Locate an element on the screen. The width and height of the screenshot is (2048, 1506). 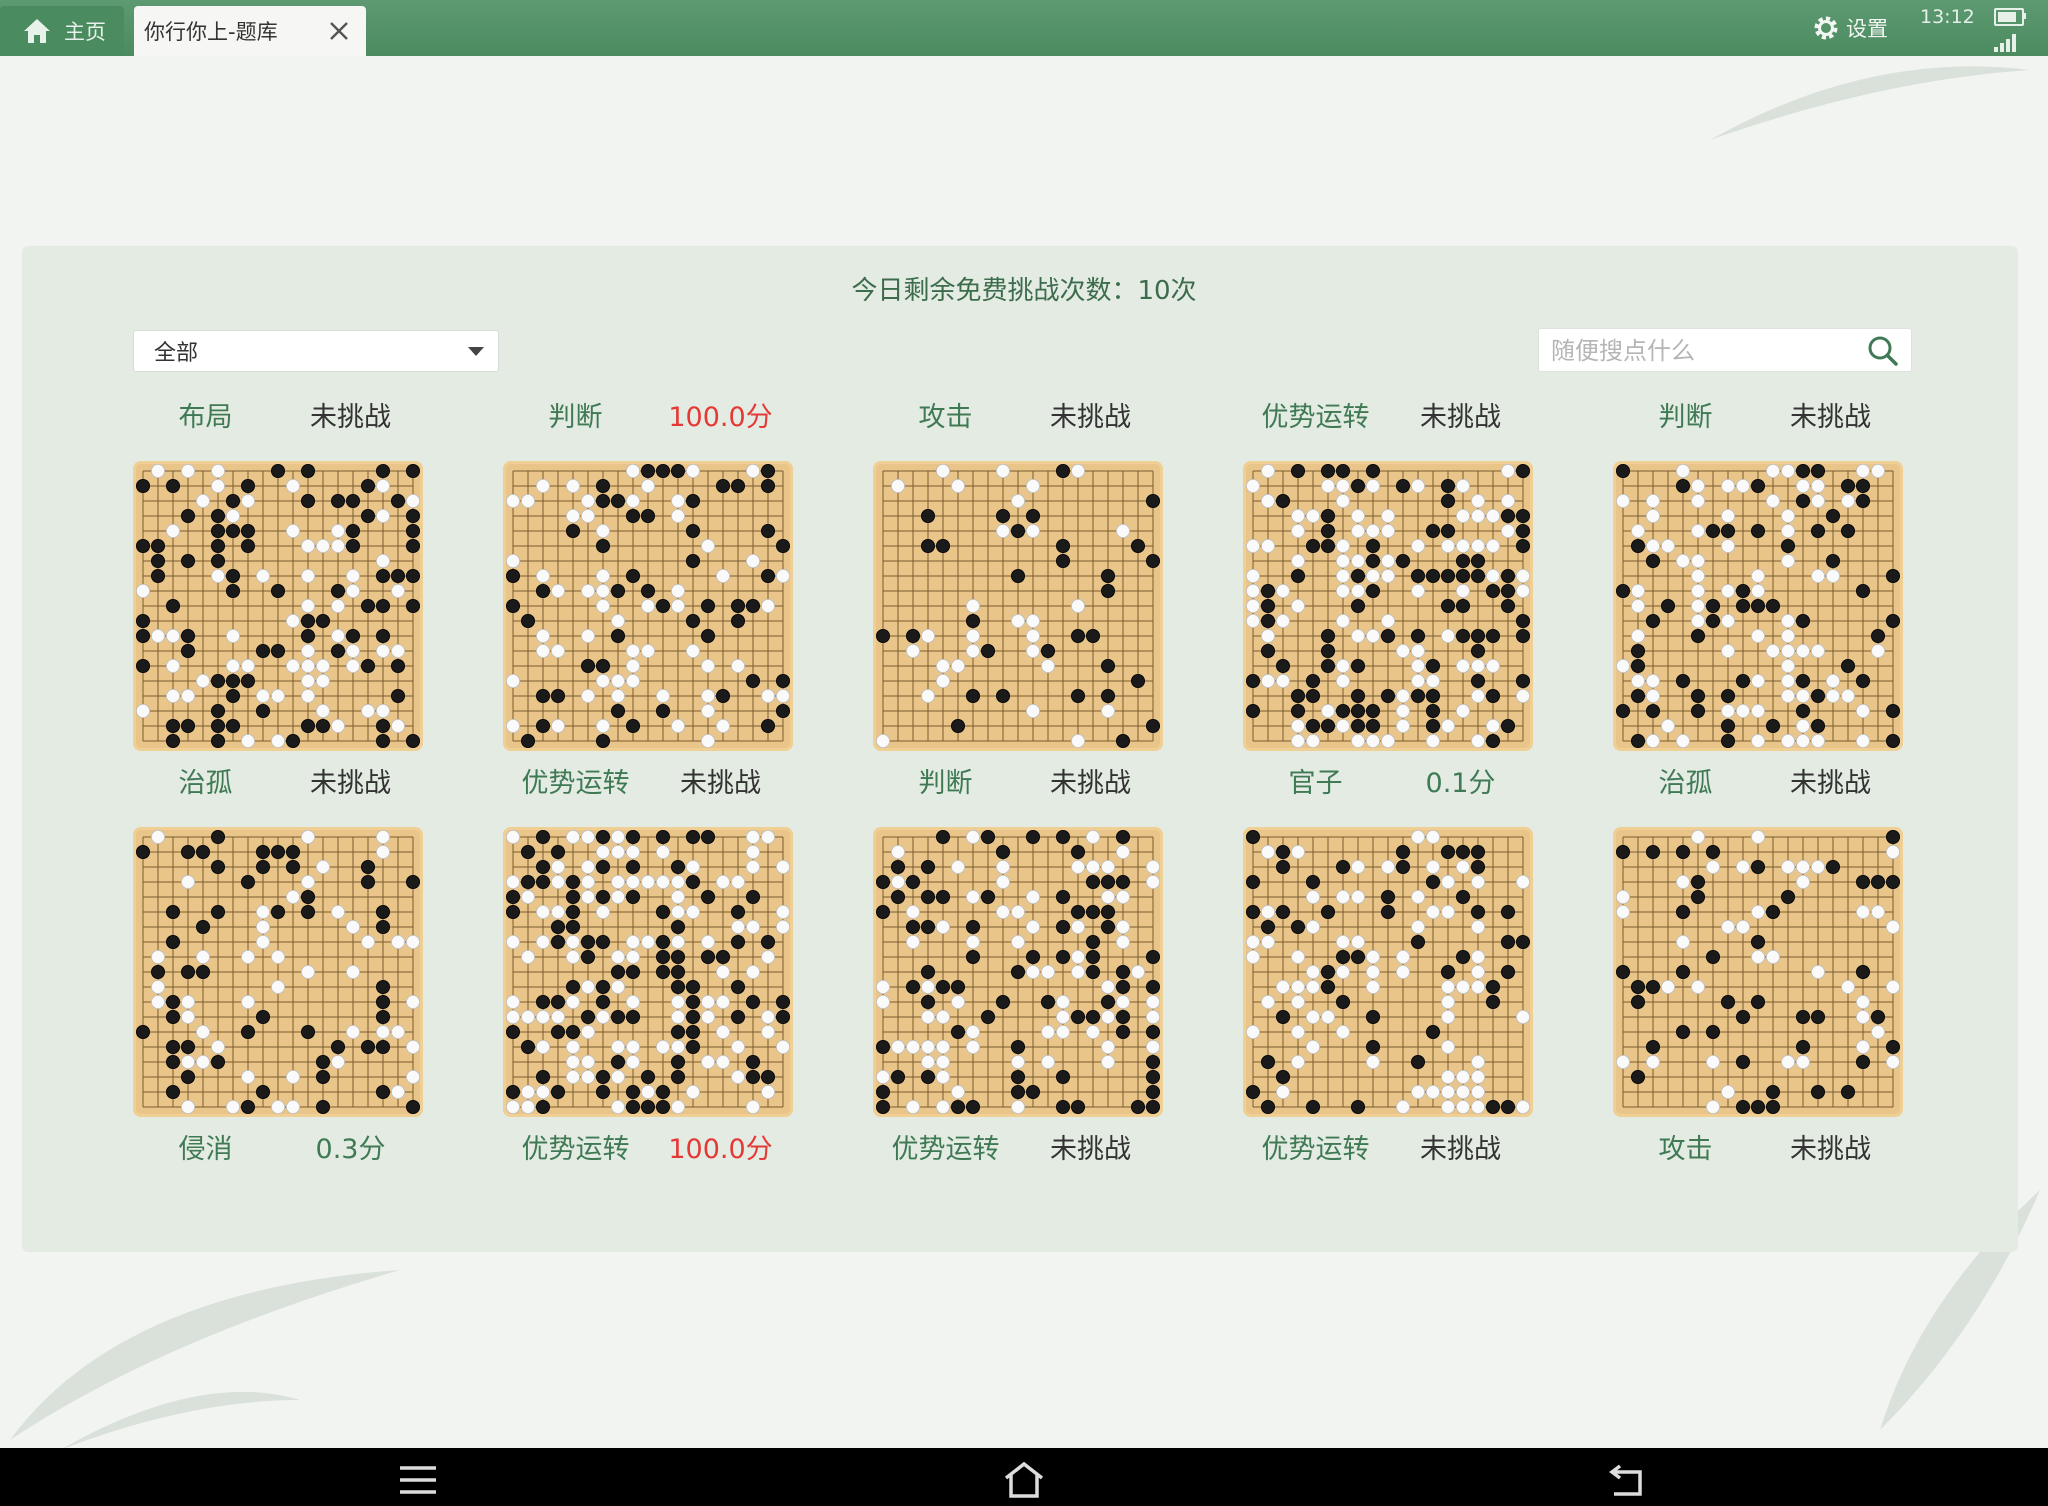
problem-card: 判断 100.0分 is located at coordinates (648, 417).